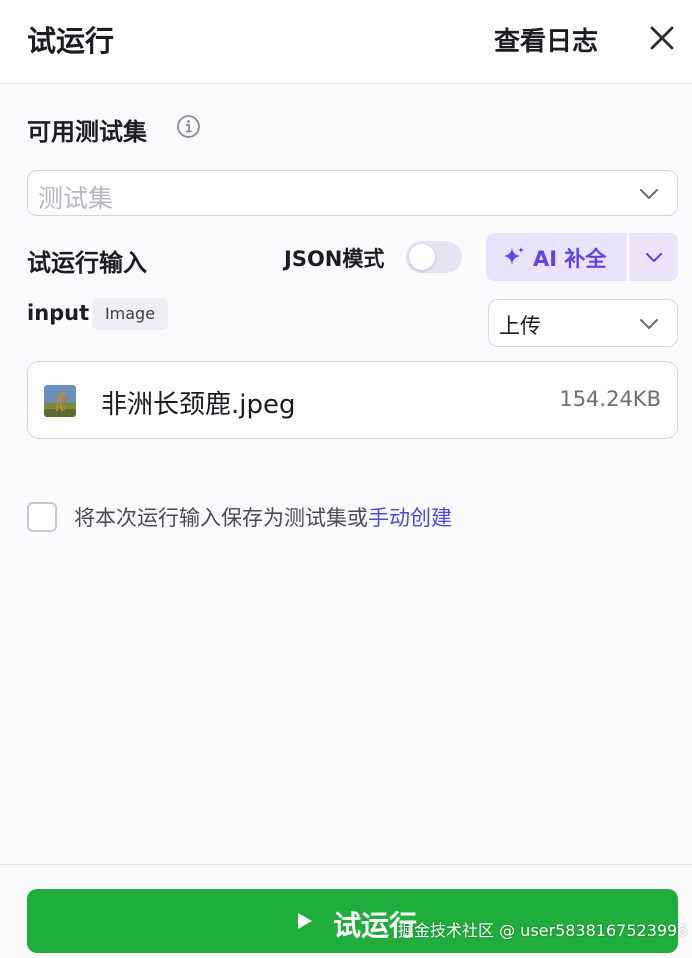  Describe the element at coordinates (546, 39) in the screenshot. I see `view-log-button: 查看日志` at that location.